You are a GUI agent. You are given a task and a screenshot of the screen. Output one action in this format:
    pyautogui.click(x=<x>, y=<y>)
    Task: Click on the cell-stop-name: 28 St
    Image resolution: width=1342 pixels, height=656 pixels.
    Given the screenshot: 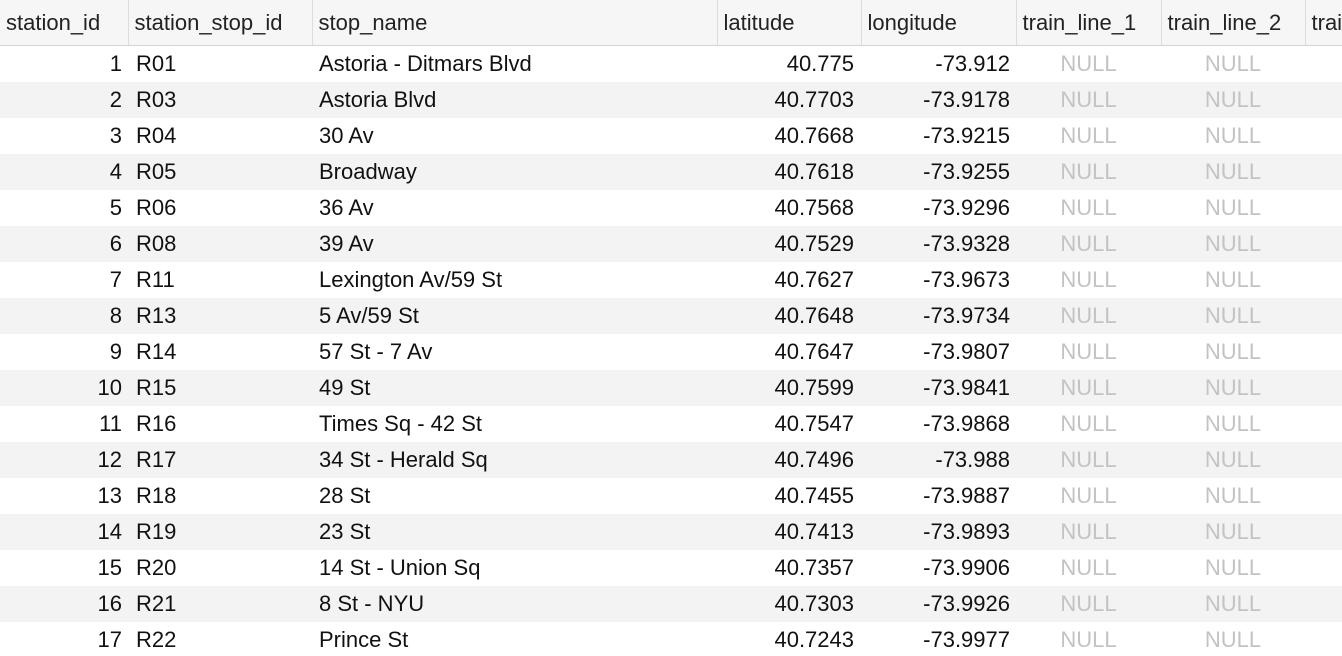 What is the action you would take?
    pyautogui.click(x=514, y=496)
    